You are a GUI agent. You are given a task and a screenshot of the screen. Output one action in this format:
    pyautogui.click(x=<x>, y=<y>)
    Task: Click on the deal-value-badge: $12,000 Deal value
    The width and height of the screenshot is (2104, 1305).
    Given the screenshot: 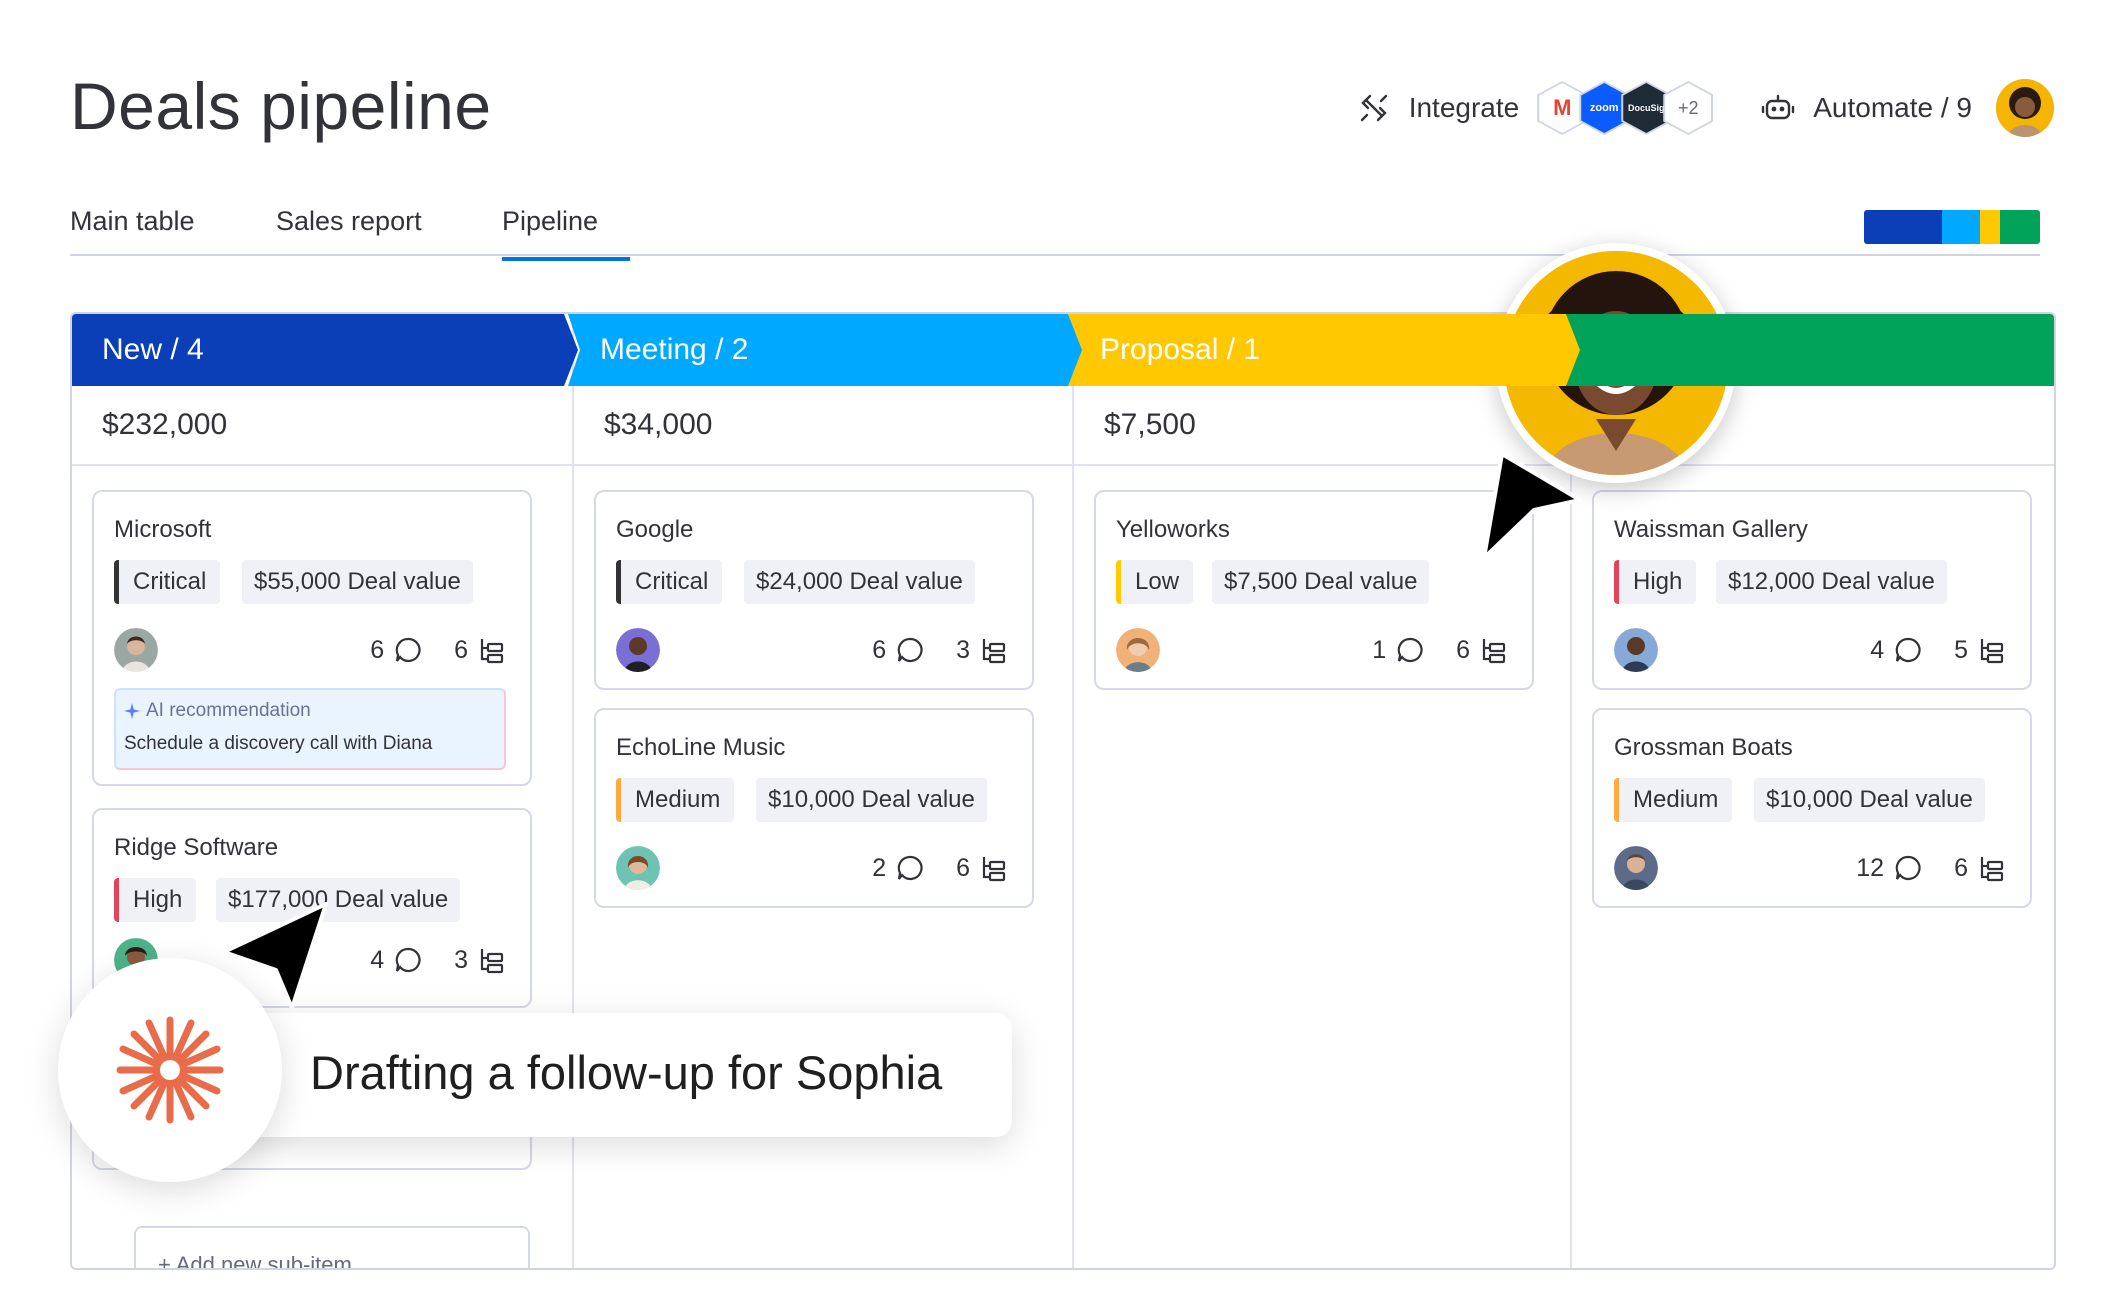 What is the action you would take?
    pyautogui.click(x=1831, y=582)
    